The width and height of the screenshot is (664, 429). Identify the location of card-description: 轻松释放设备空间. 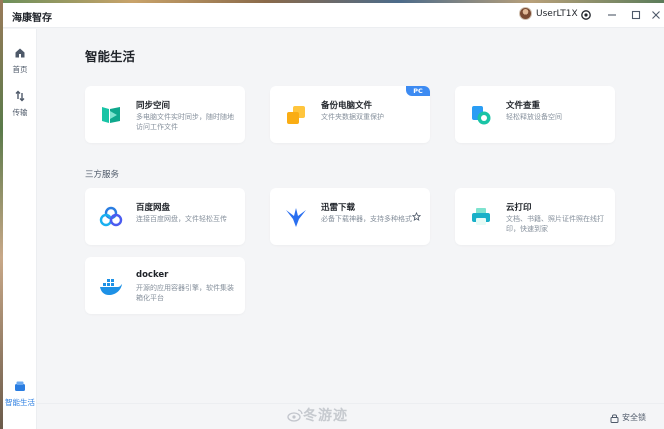
(534, 117).